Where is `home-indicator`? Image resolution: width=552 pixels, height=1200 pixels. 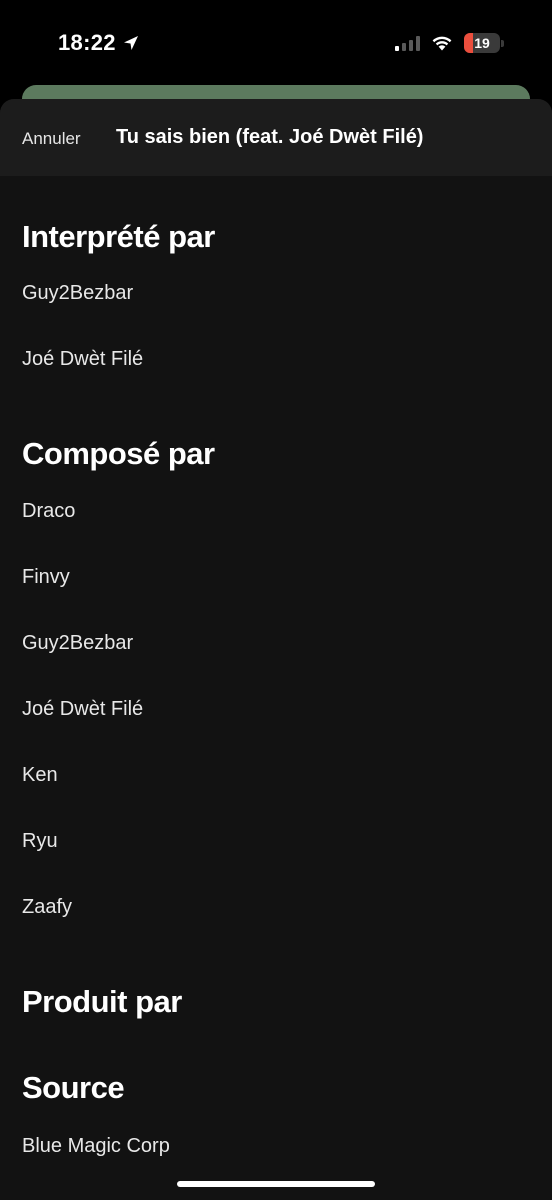
home-indicator is located at coordinates (276, 1184).